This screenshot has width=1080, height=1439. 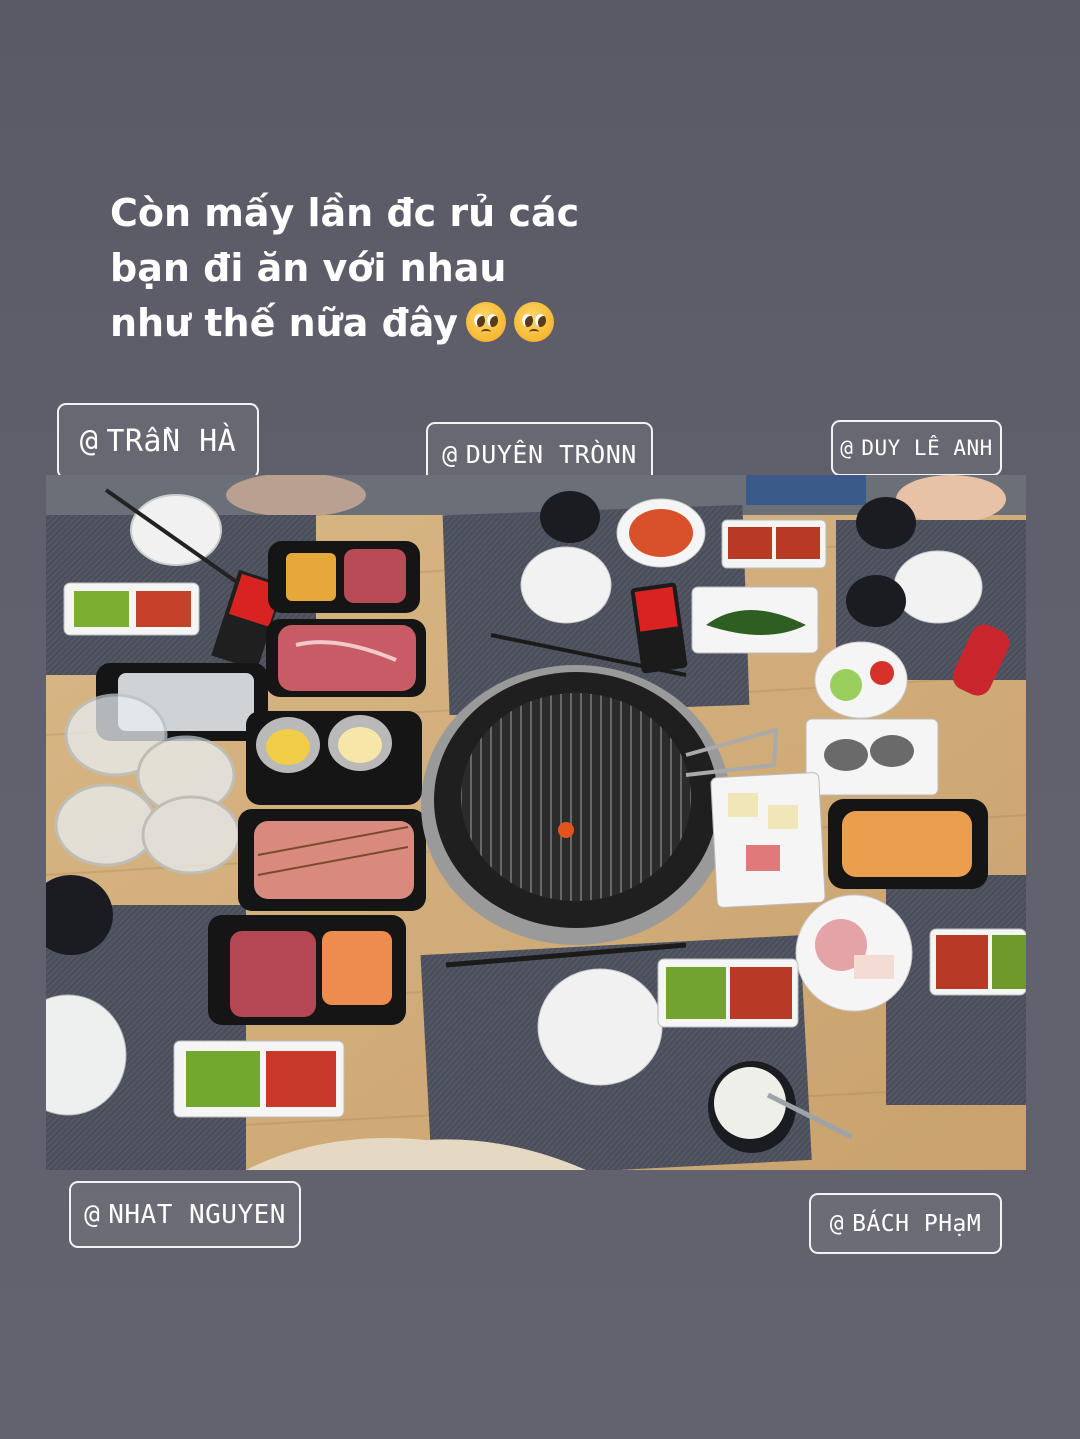 What do you see at coordinates (927, 448) in the screenshot?
I see `mention-name: DUY LÊ ANH` at bounding box center [927, 448].